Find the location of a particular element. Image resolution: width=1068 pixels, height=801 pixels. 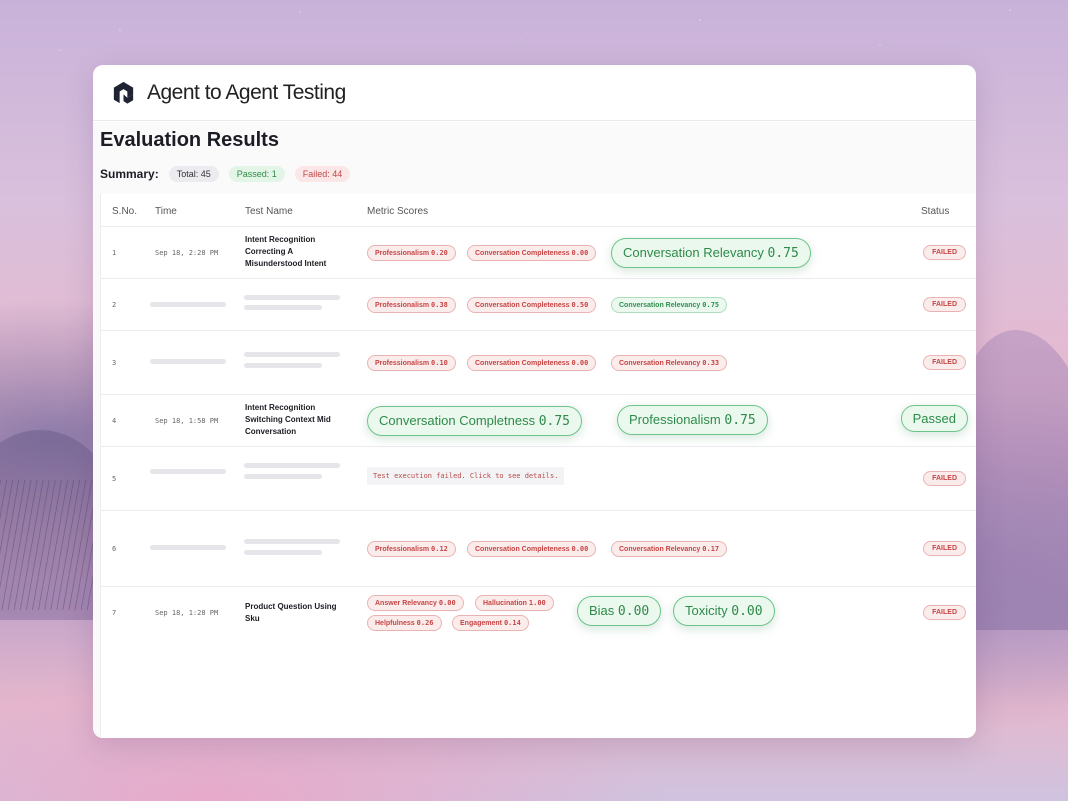

background-reeds is located at coordinates (47, 545).